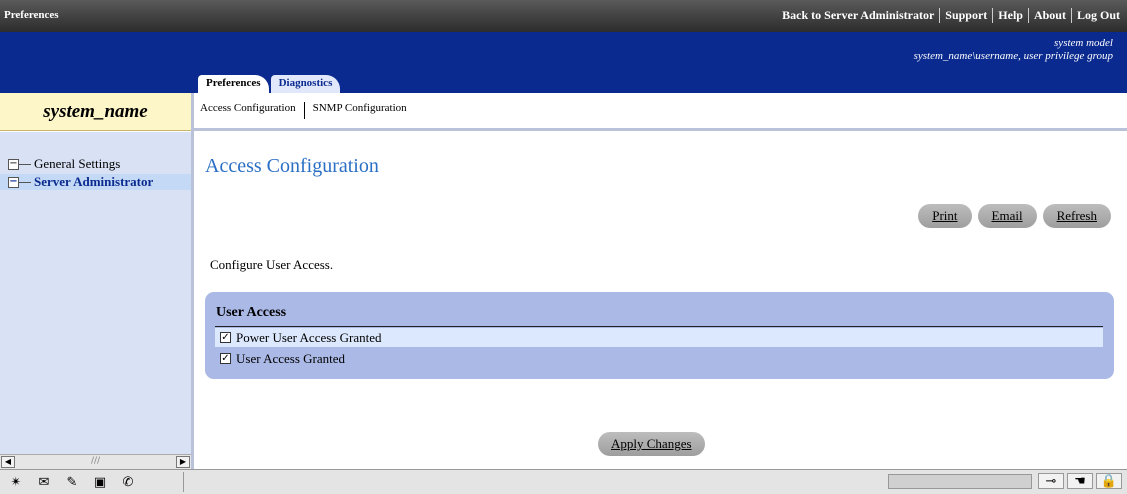 Image resolution: width=1127 pixels, height=494 pixels. Describe the element at coordinates (292, 166) in the screenshot. I see `page-title: Access Configuration` at that location.